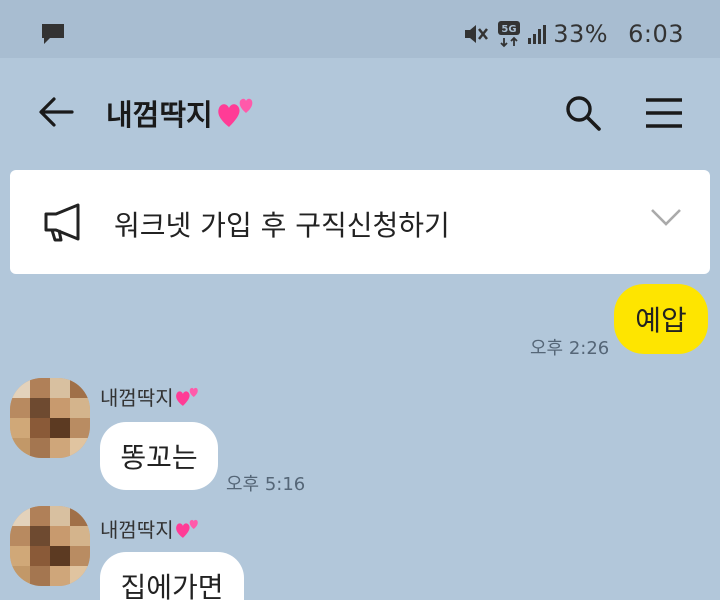 Image resolution: width=720 pixels, height=600 pixels. Describe the element at coordinates (581, 34) in the screenshot. I see `battery-percent: 33%` at that location.